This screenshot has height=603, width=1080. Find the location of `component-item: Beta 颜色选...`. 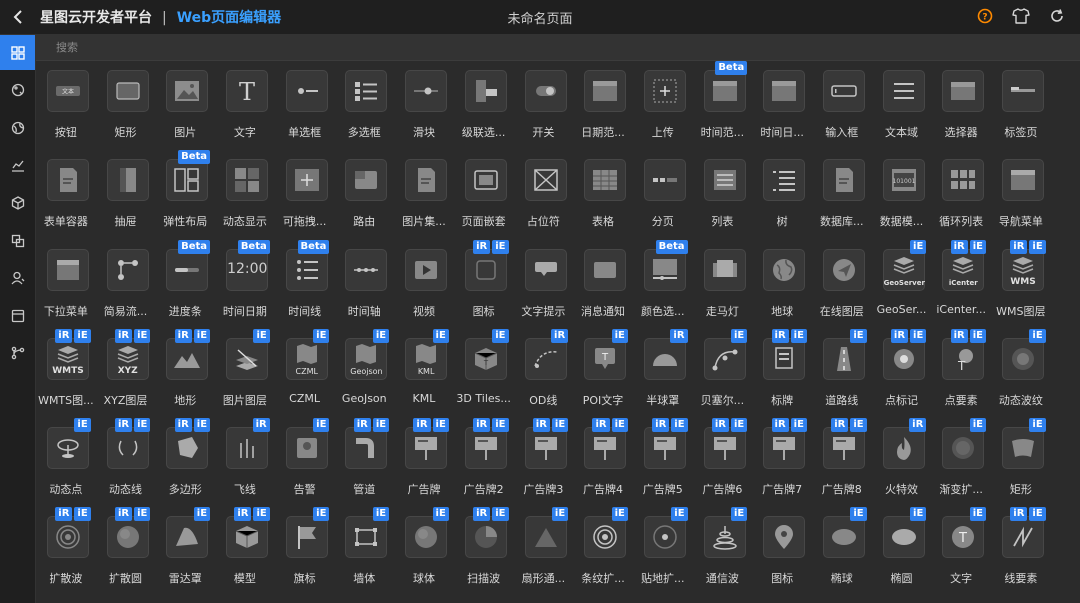

component-item: Beta 颜色选... is located at coordinates (663, 284).